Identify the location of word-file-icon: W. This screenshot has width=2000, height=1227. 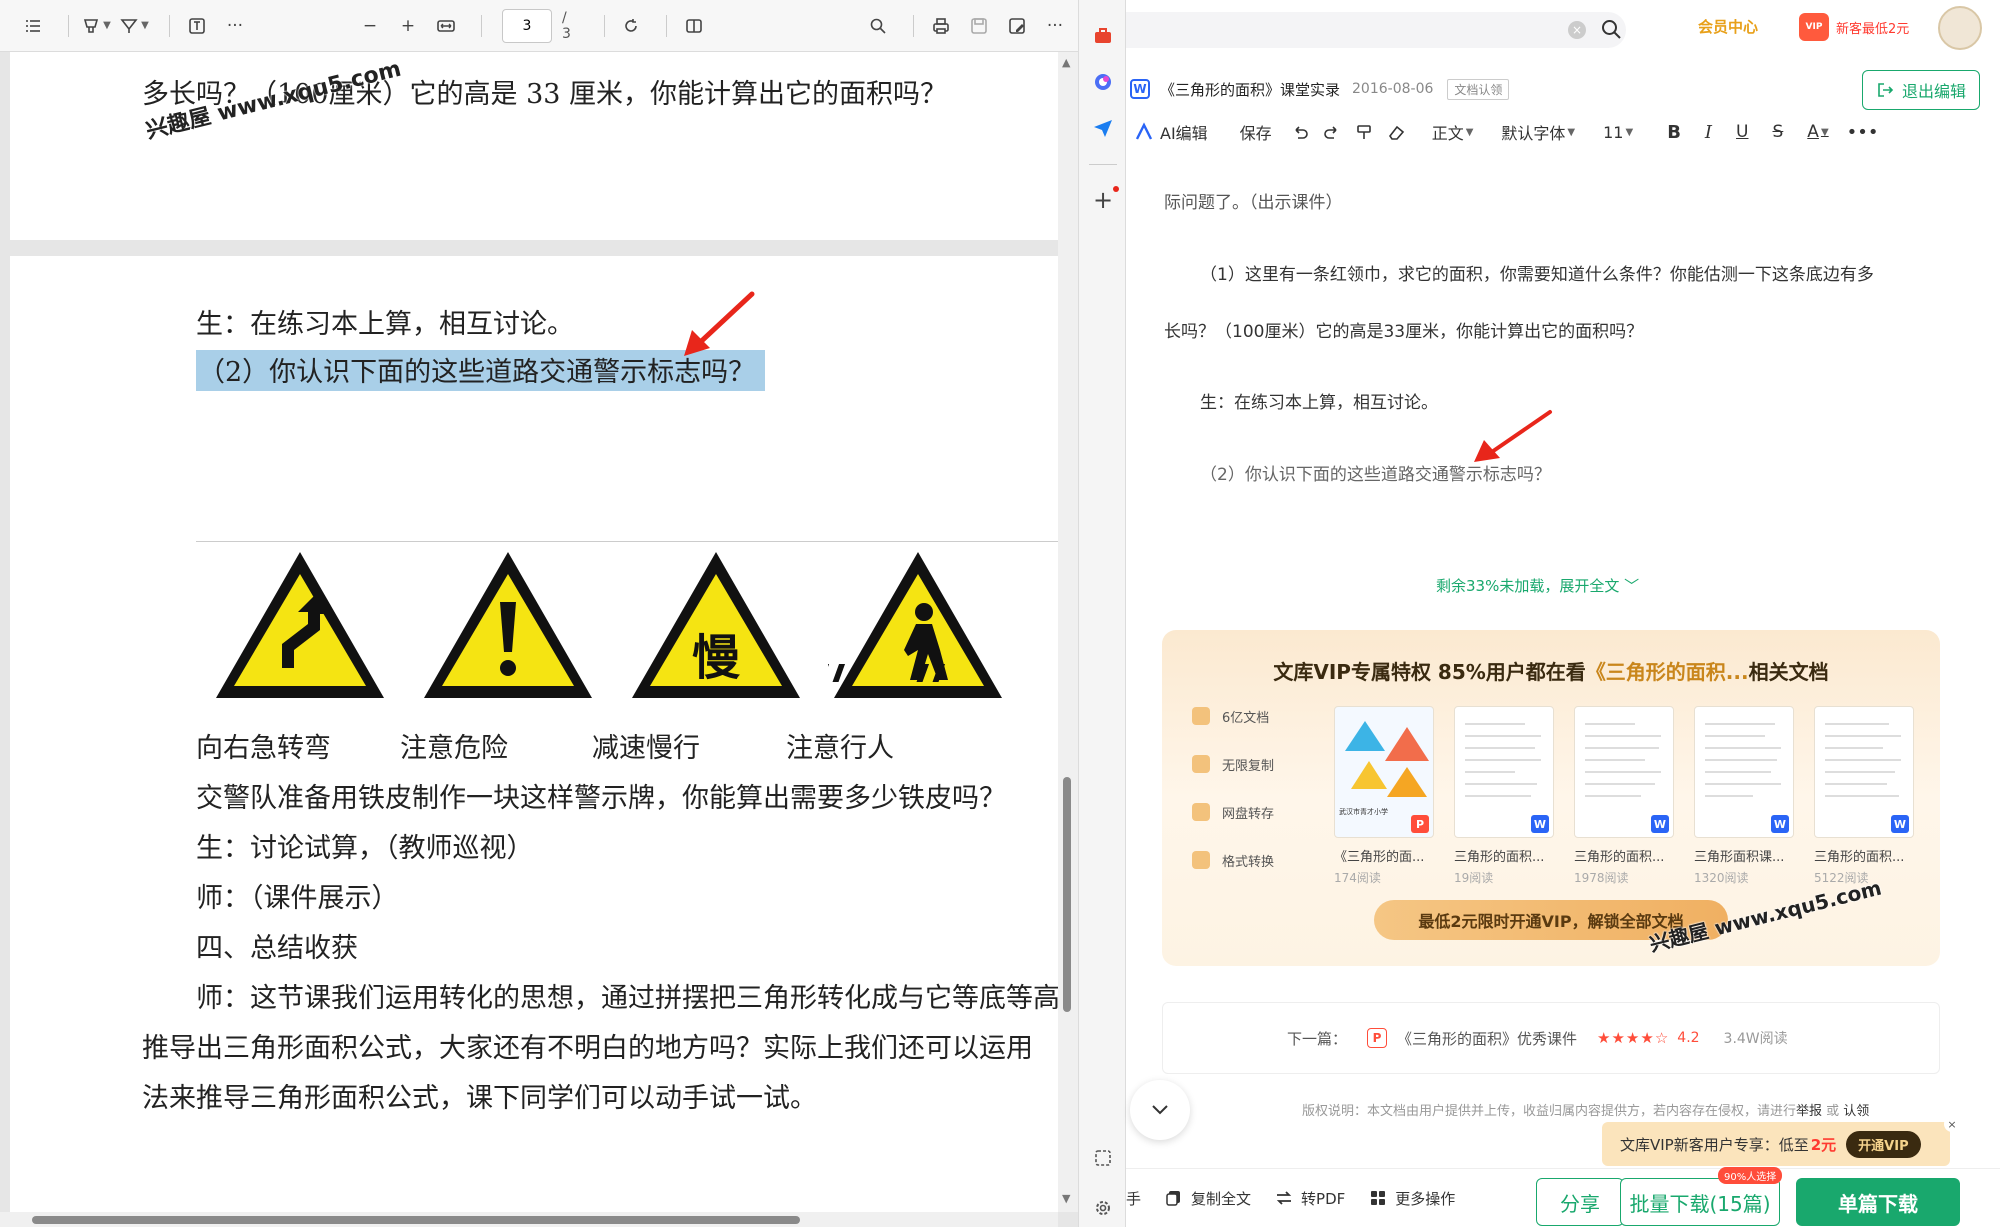
(1540, 824).